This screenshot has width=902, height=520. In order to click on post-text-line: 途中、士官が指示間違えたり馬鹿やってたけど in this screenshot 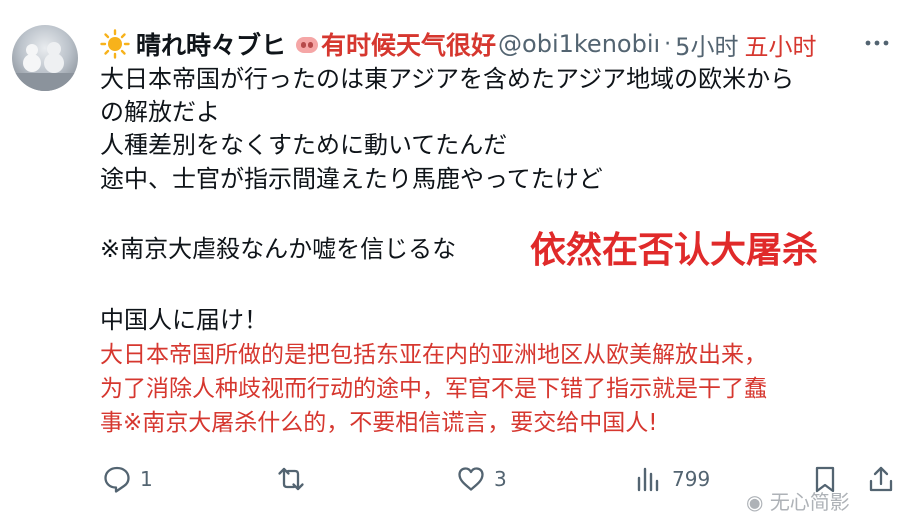, I will do `click(351, 179)`.